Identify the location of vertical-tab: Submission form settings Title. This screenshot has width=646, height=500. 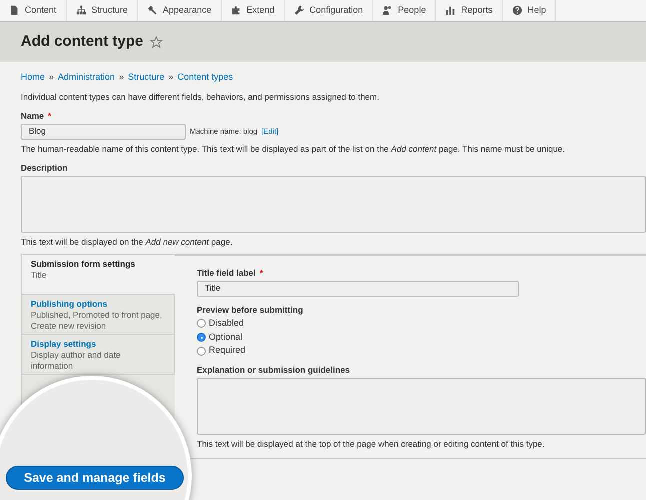
(98, 274).